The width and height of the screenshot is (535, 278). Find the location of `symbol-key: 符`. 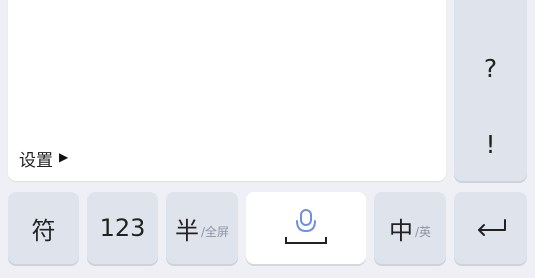

symbol-key: 符 is located at coordinates (43, 228).